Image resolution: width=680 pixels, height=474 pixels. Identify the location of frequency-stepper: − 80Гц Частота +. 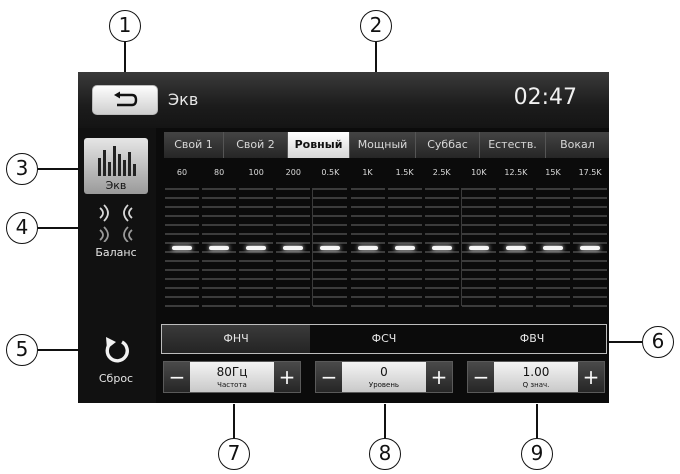
(232, 377).